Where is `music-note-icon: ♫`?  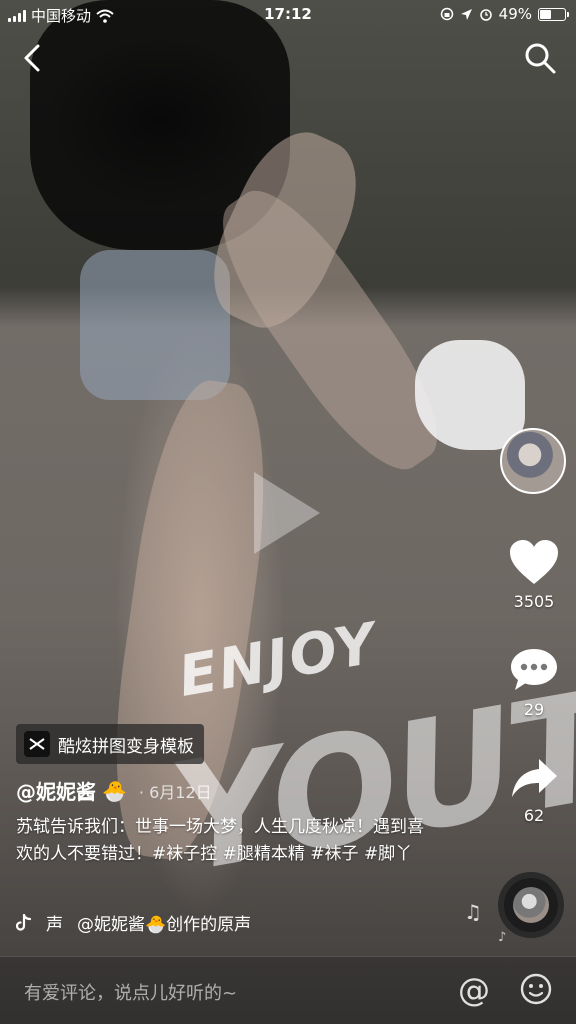 music-note-icon: ♫ is located at coordinates (473, 912).